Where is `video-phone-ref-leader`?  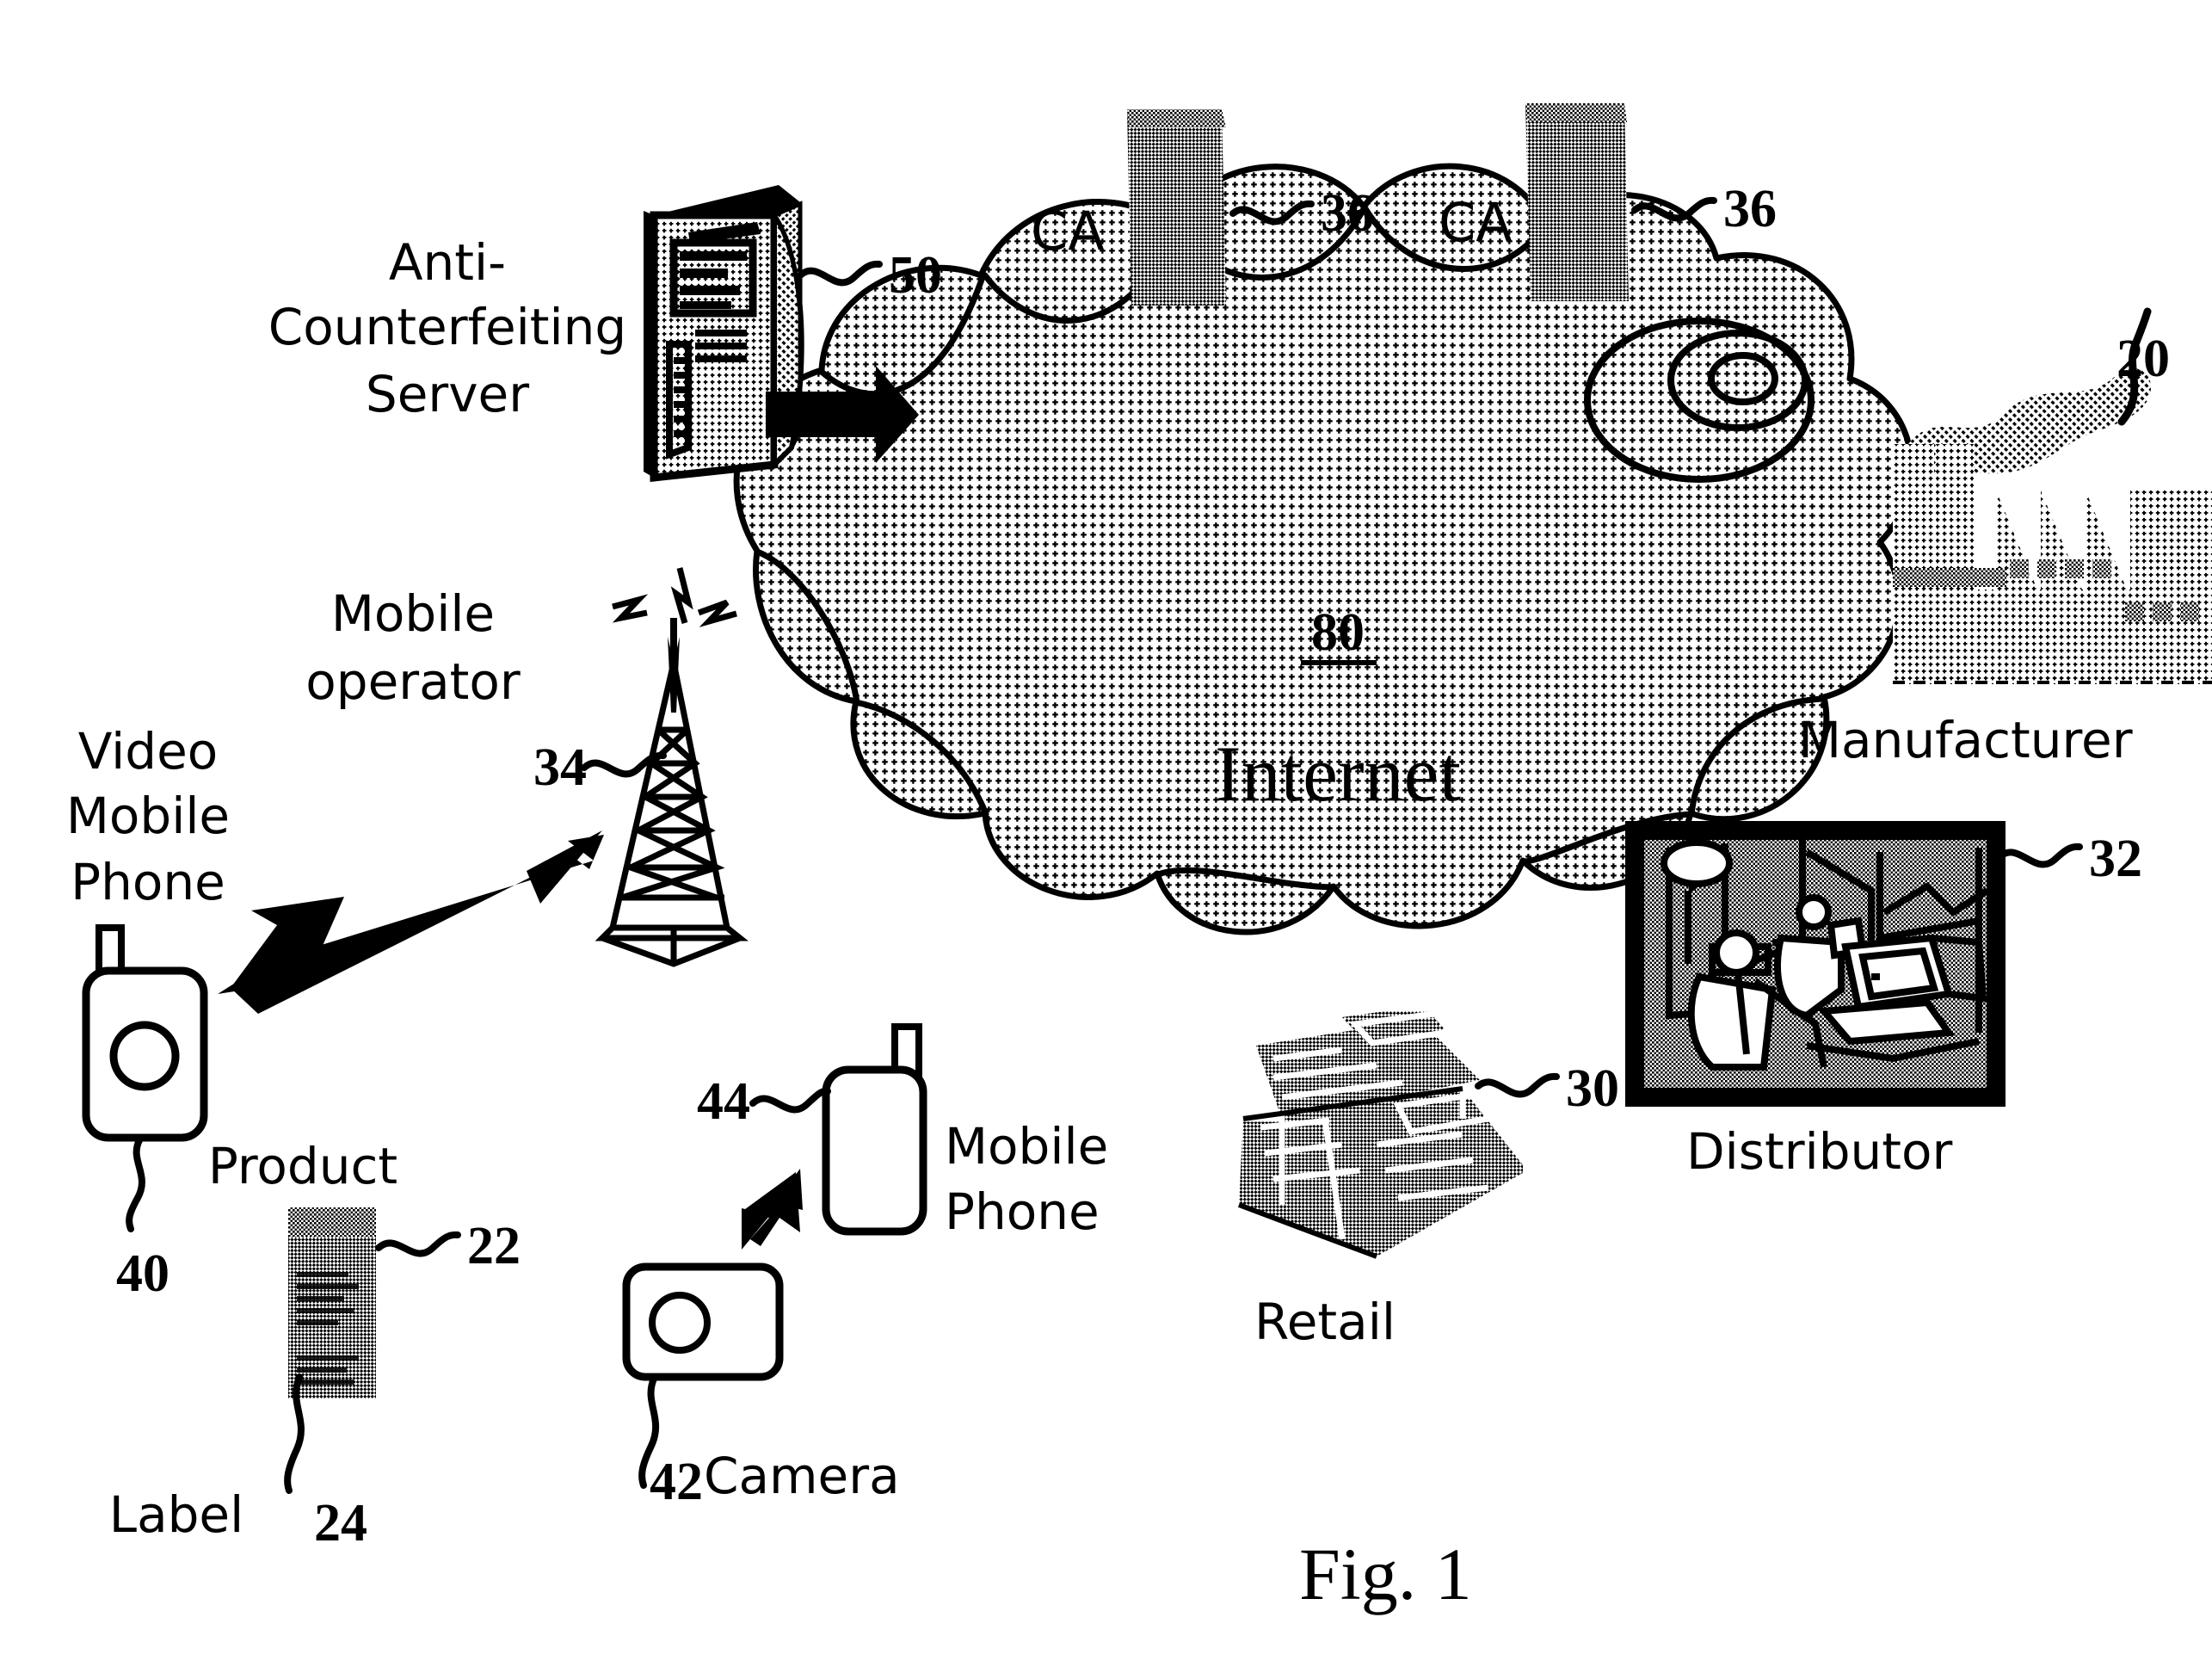
video-phone-ref-leader is located at coordinates (135, 1184).